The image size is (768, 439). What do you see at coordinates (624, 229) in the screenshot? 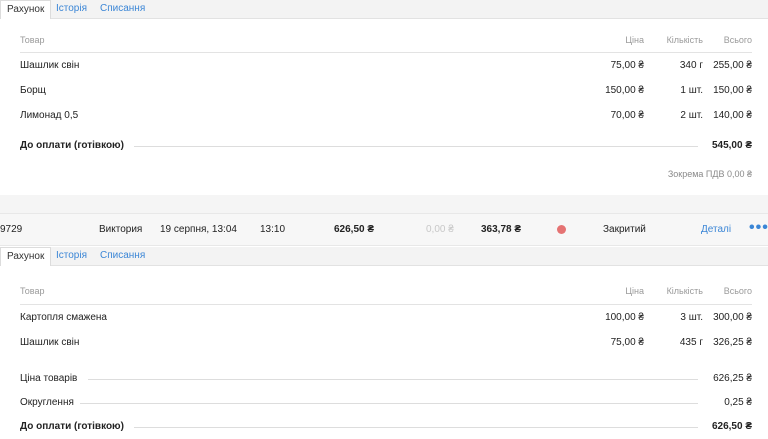
I see `order-status: Закритий` at bounding box center [624, 229].